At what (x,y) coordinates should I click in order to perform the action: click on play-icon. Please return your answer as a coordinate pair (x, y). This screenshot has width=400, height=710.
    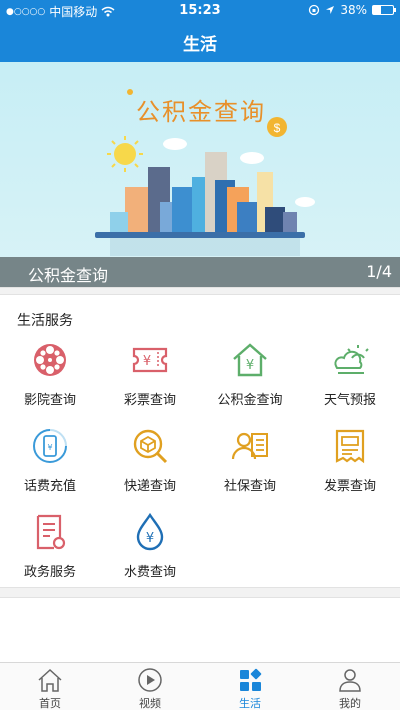
    Looking at the image, I should click on (150, 680).